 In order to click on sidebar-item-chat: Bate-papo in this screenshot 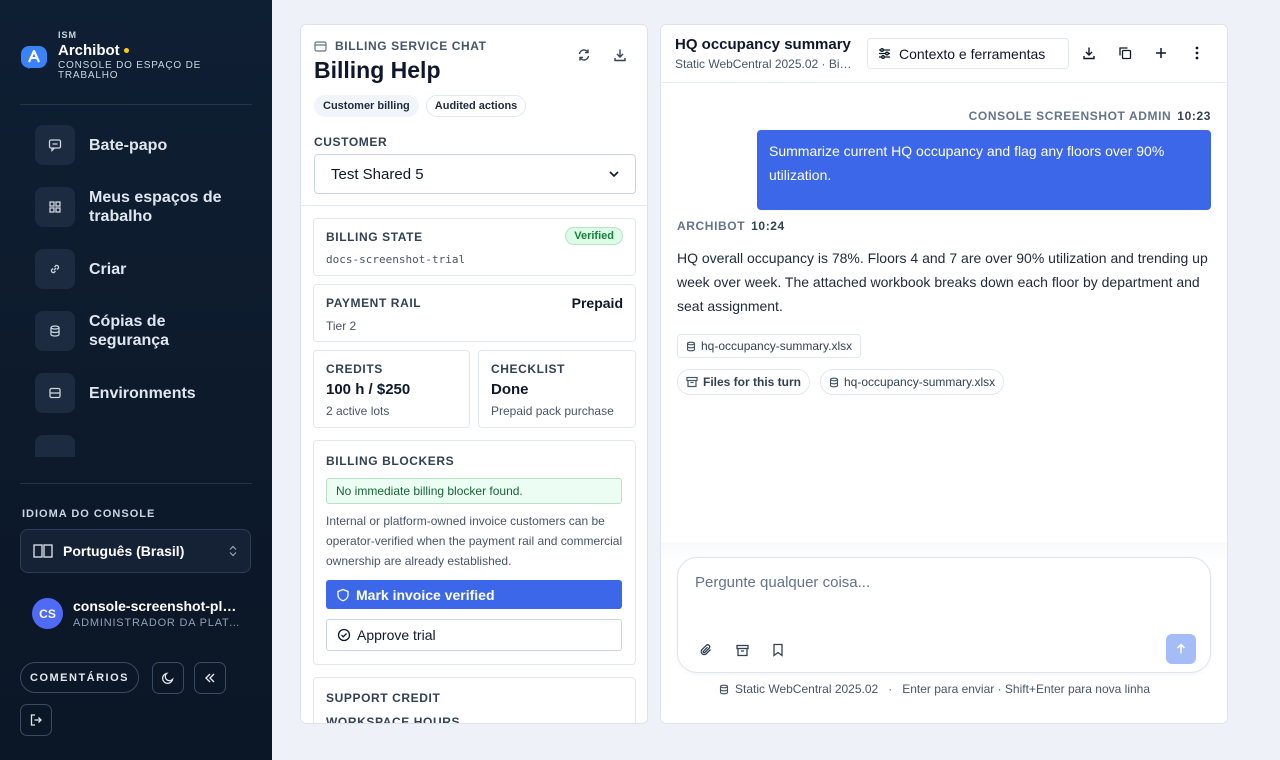, I will do `click(136, 145)`.